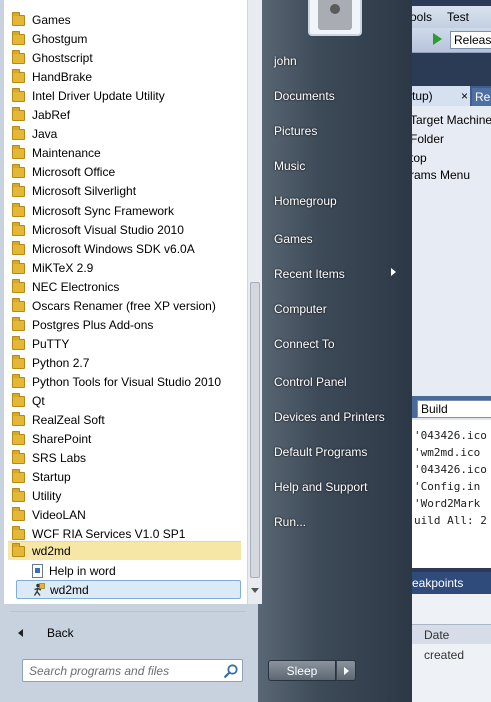  Describe the element at coordinates (124, 515) in the screenshot. I see `program-folder: VideoLAN` at that location.